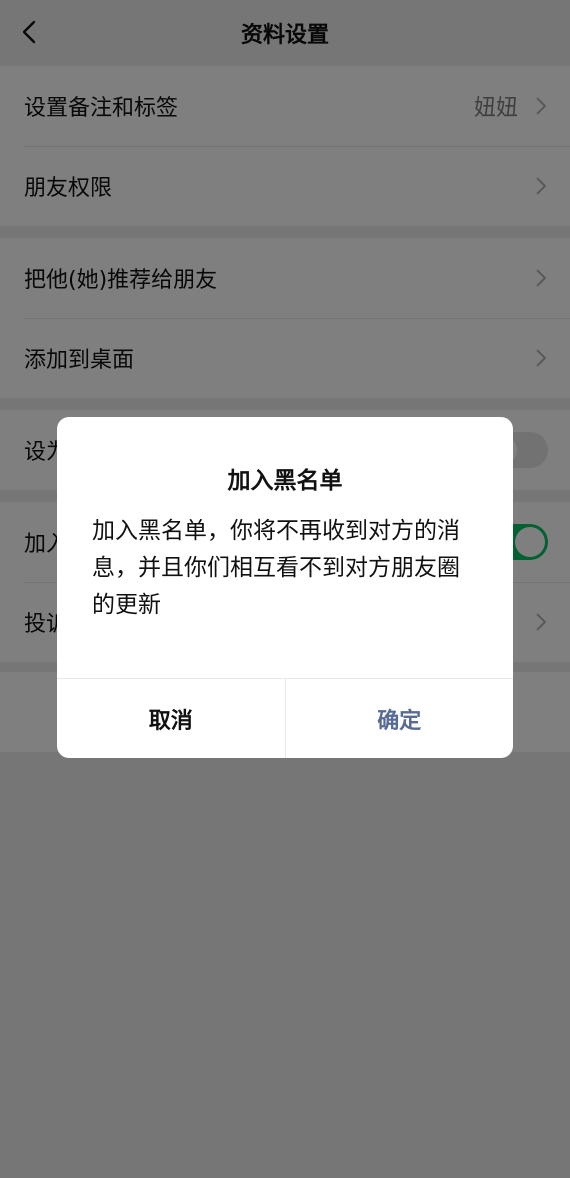 This screenshot has height=1178, width=570. Describe the element at coordinates (276, 568) in the screenshot. I see `dialog-message: 加入黑名单，你将不再收到对方的消息，并且你们相互看不到对方朋友圈的更新` at that location.